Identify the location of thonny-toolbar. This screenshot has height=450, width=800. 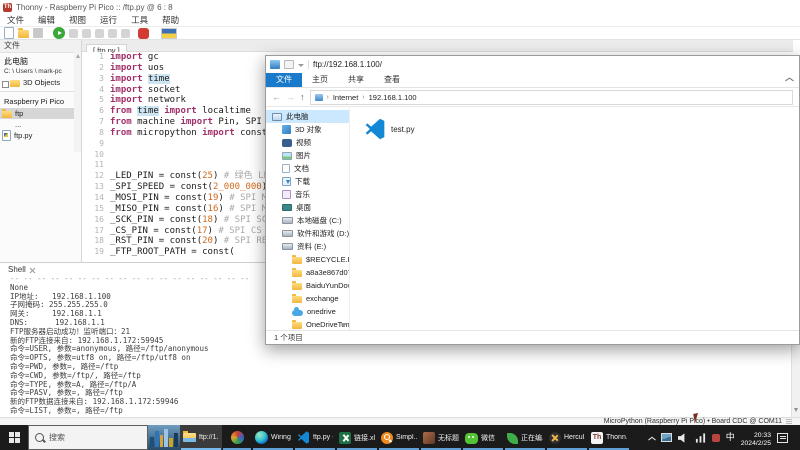
(400, 33).